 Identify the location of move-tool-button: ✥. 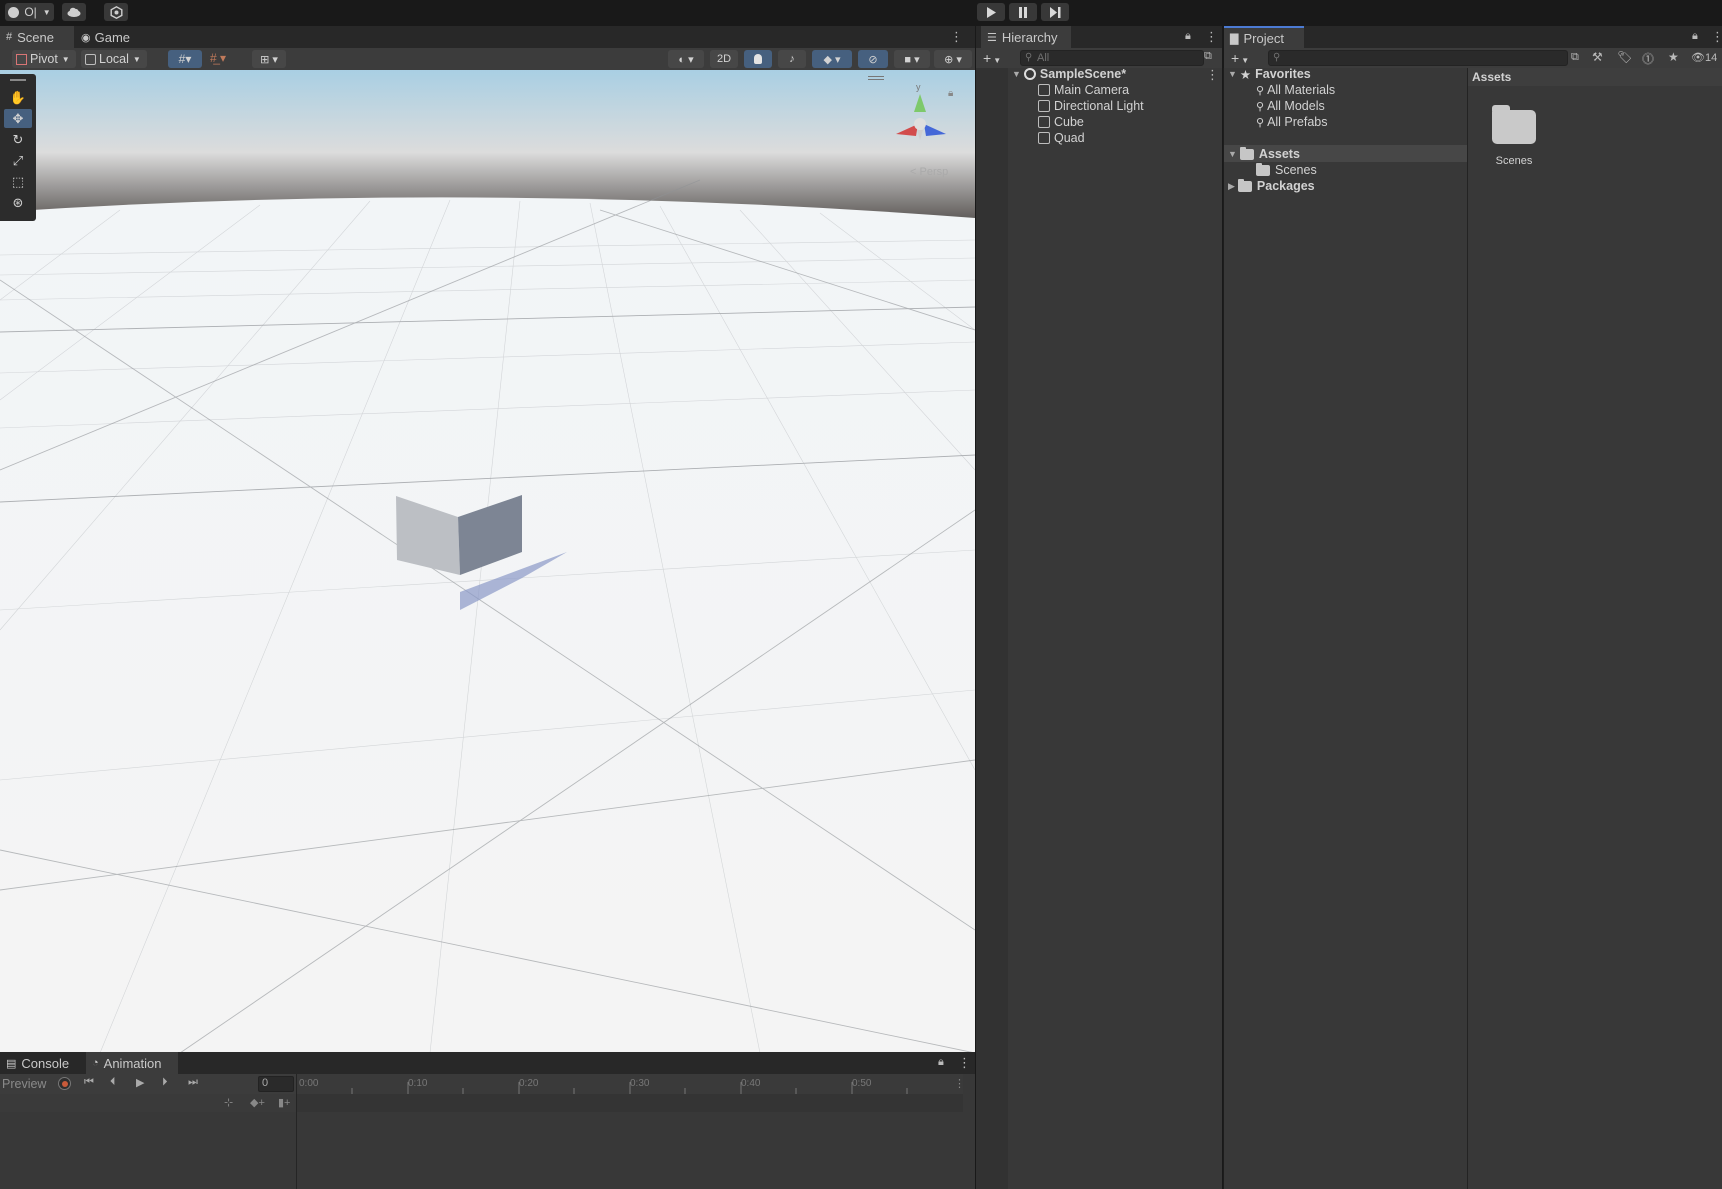
(18, 118).